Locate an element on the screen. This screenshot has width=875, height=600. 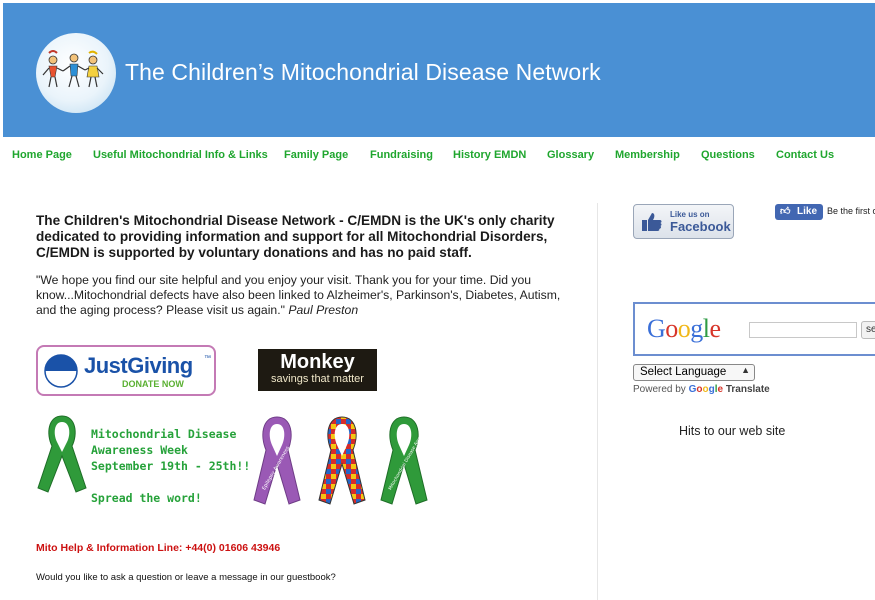
site-logo is located at coordinates (76, 73).